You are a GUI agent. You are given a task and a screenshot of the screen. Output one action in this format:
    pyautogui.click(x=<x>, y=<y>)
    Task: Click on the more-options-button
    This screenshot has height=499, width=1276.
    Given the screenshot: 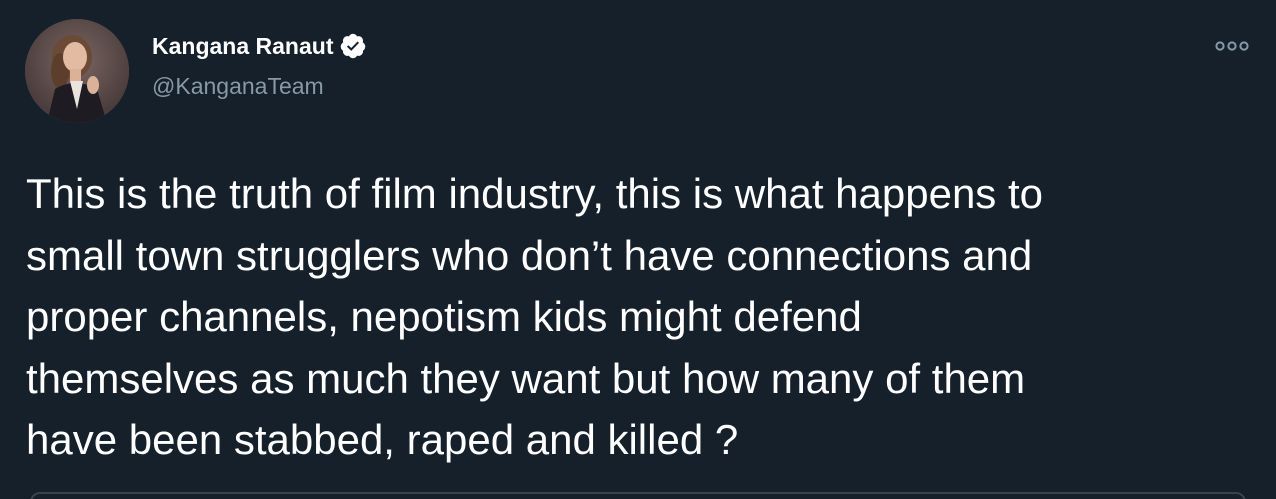 What is the action you would take?
    pyautogui.click(x=1232, y=46)
    